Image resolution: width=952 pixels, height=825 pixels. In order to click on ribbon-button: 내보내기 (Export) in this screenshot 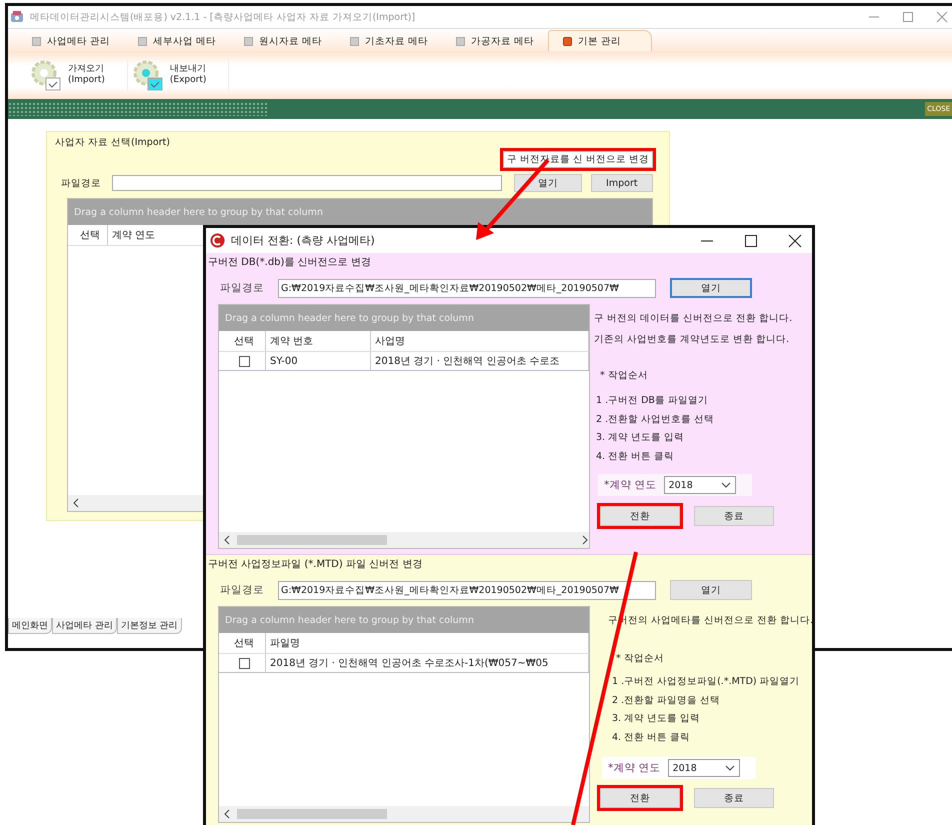, I will do `click(181, 75)`.